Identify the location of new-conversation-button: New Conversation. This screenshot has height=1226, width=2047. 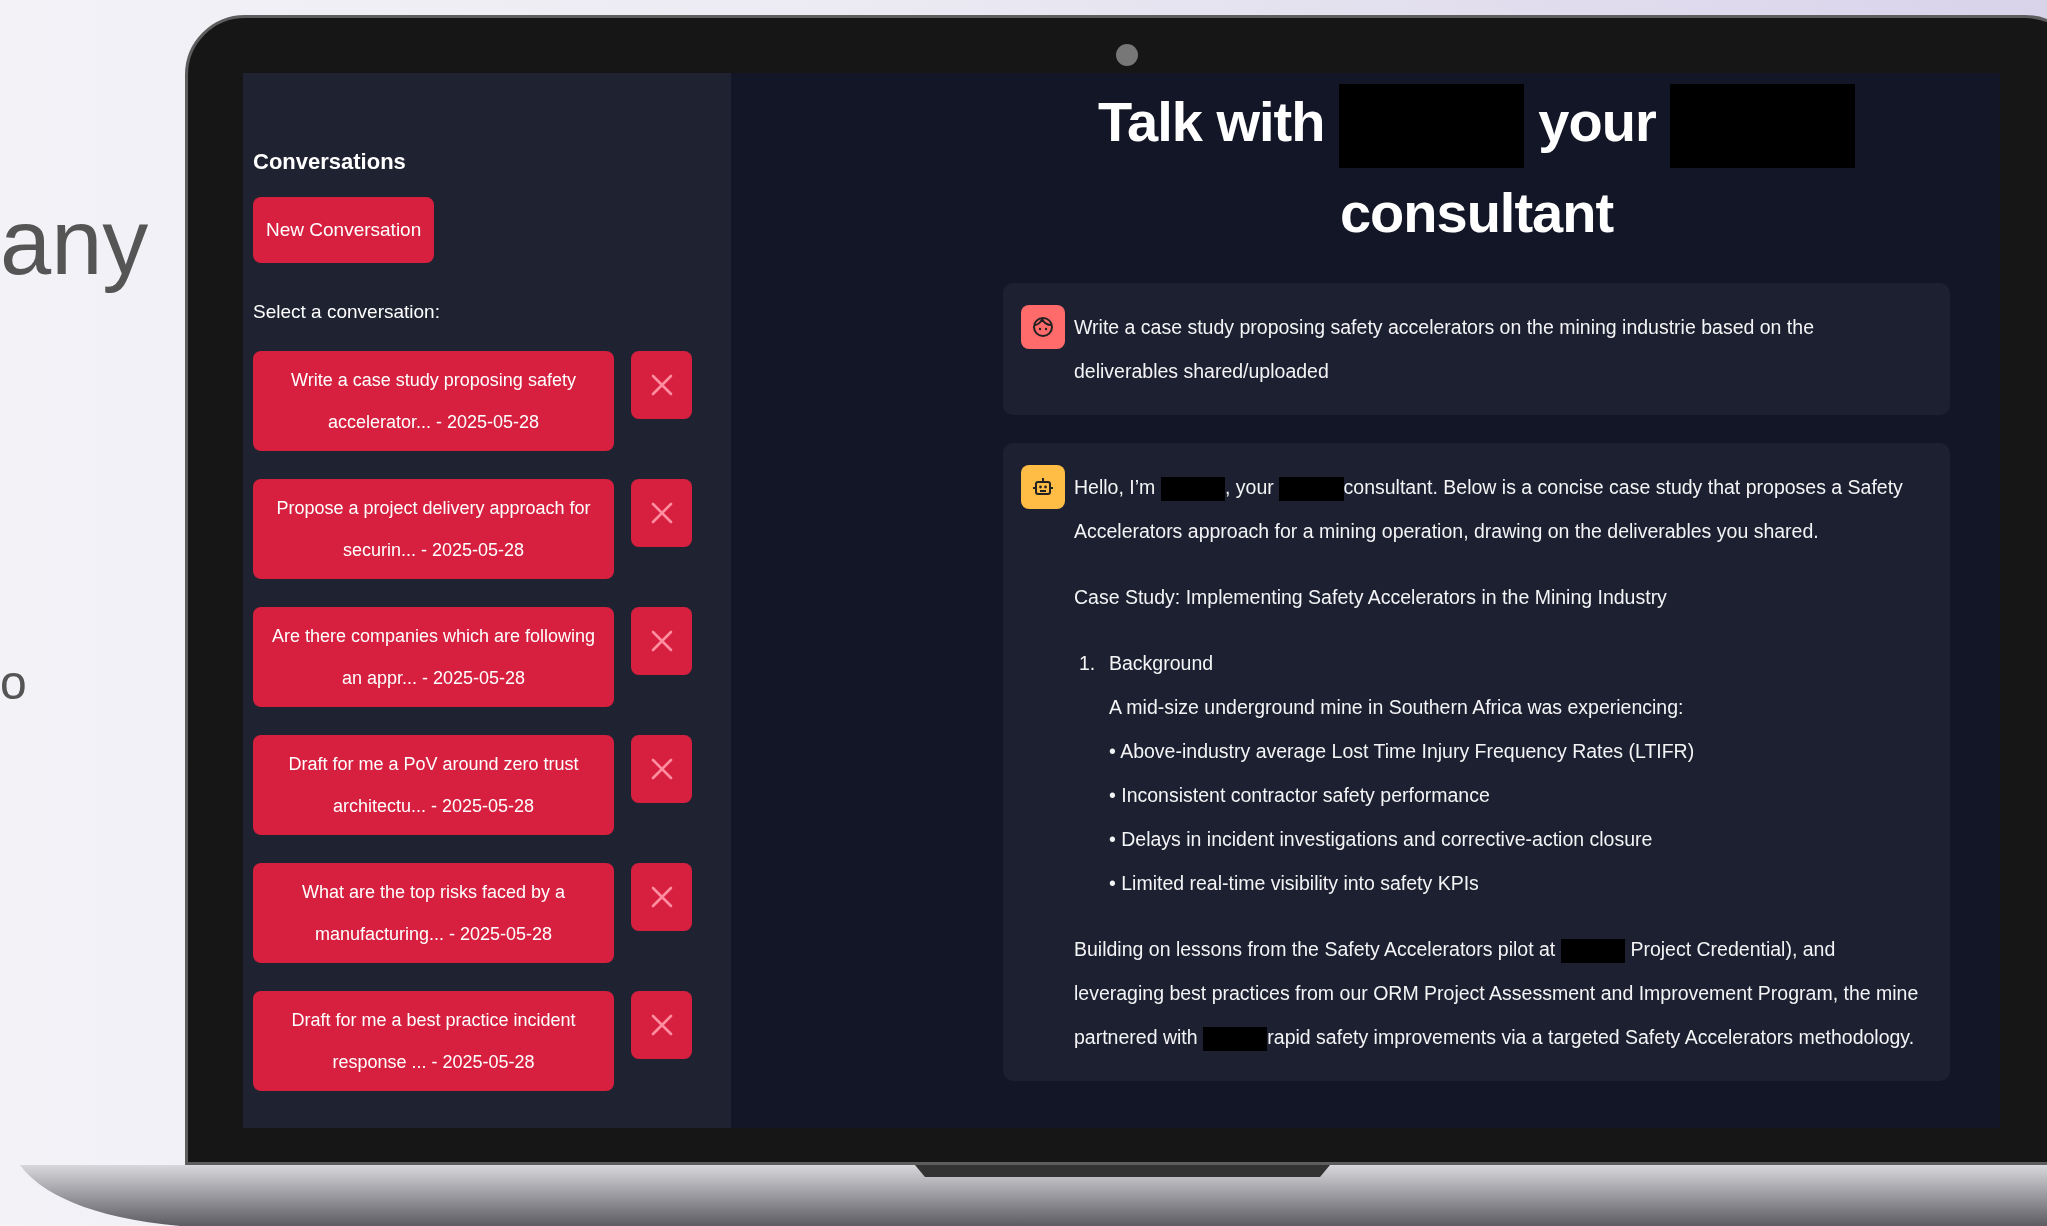
(344, 230).